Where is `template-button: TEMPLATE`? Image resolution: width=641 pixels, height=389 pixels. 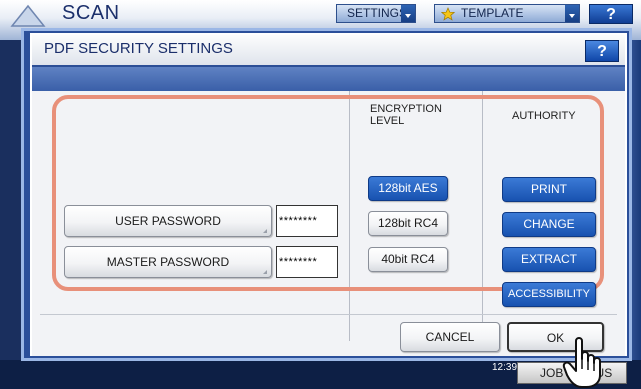
template-button: TEMPLATE is located at coordinates (507, 13).